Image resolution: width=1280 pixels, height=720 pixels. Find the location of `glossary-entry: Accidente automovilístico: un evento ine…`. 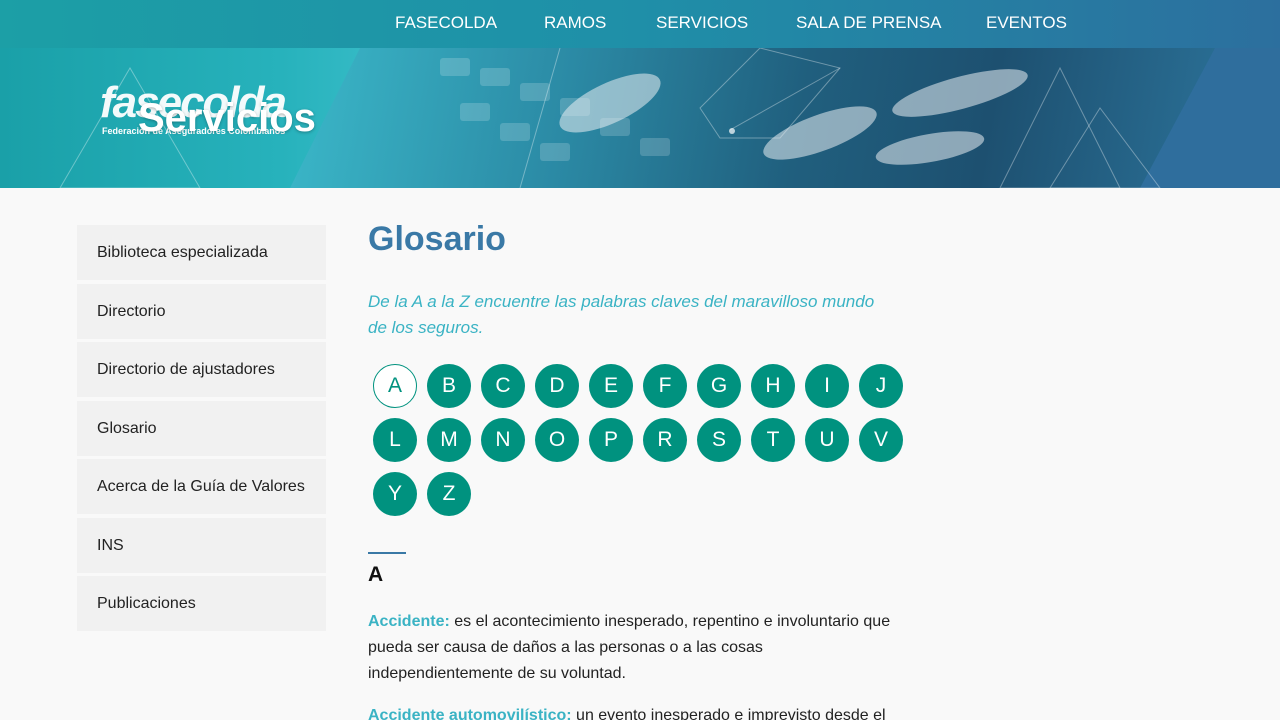

glossary-entry: Accidente automovilístico: un evento ine… is located at coordinates (633, 711).